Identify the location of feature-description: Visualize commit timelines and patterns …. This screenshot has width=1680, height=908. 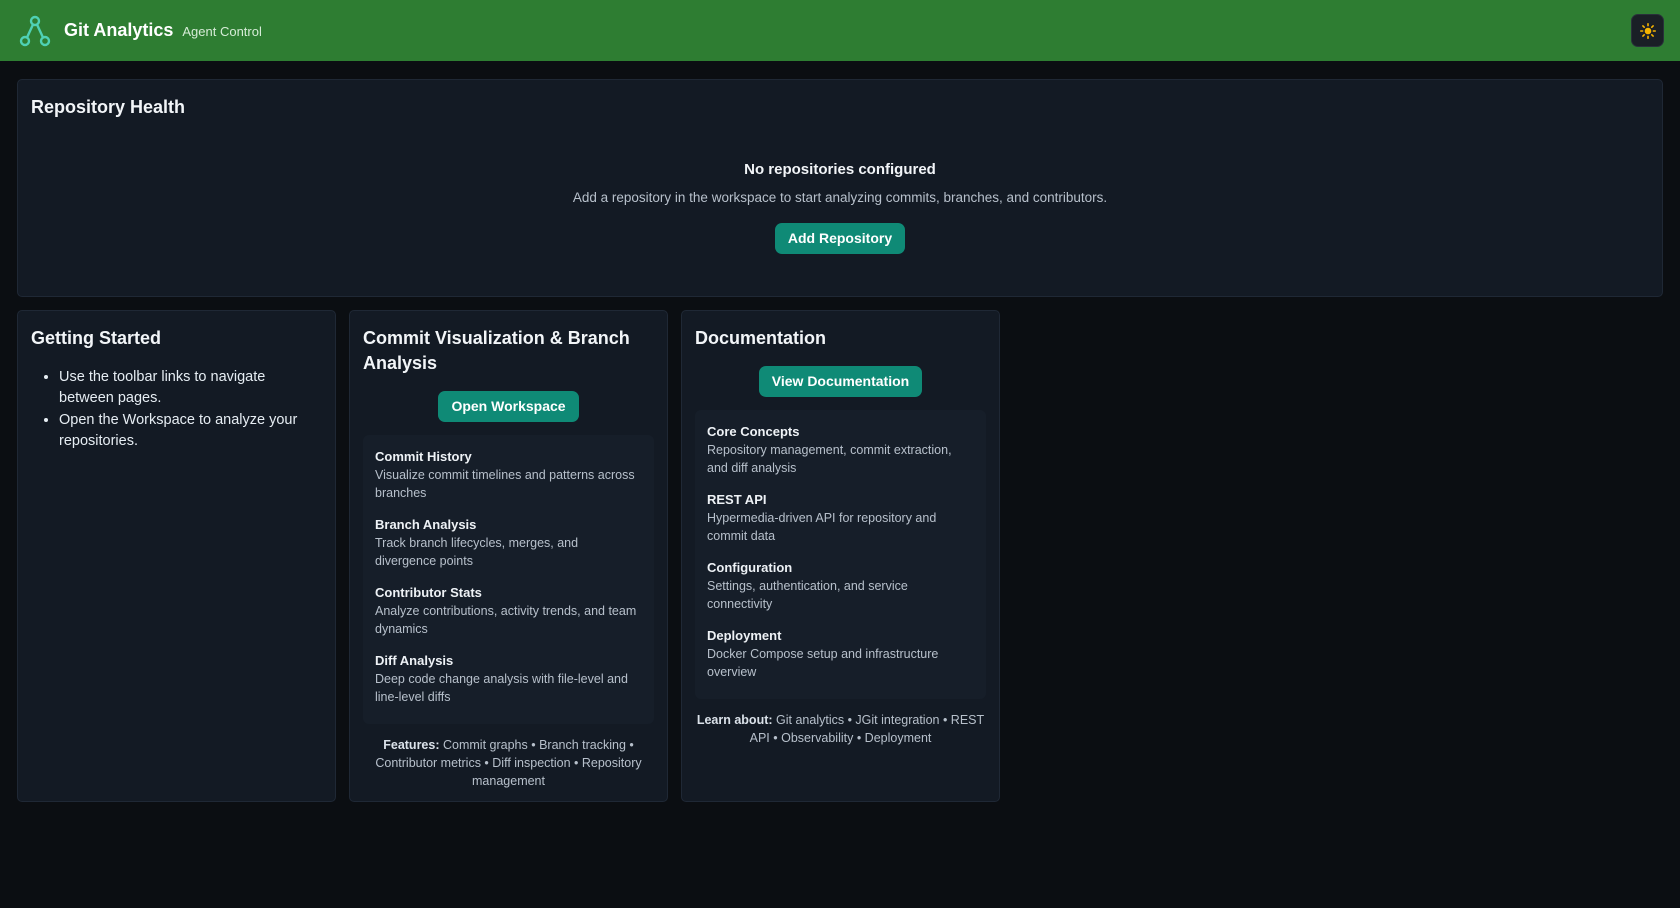
(505, 484).